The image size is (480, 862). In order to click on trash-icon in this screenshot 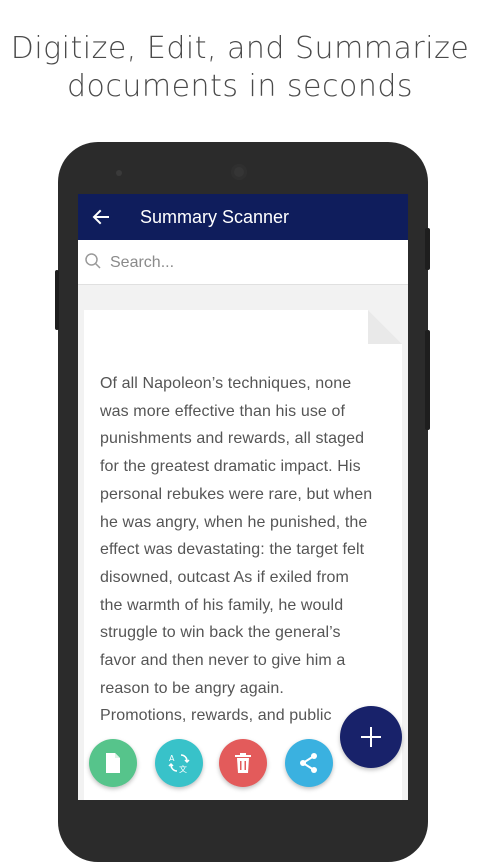, I will do `click(243, 763)`.